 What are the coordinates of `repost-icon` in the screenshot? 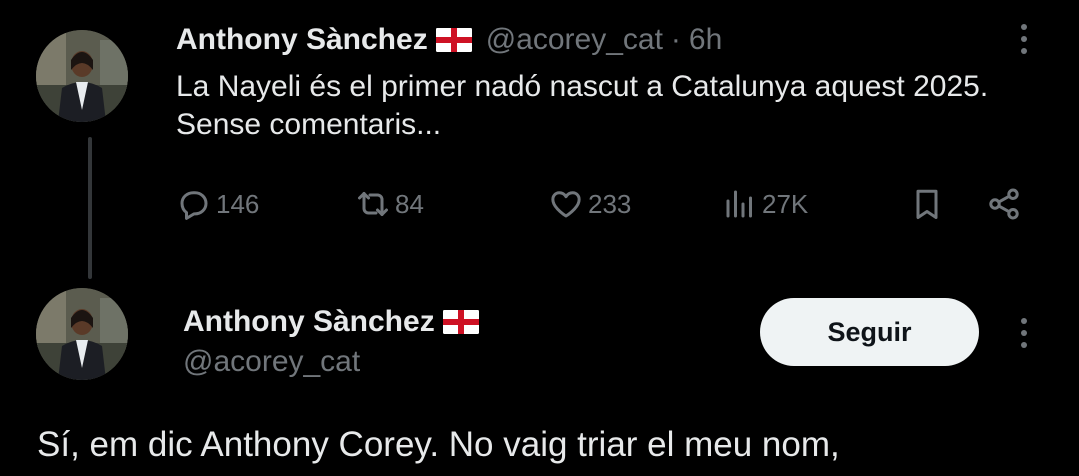 It's located at (373, 204).